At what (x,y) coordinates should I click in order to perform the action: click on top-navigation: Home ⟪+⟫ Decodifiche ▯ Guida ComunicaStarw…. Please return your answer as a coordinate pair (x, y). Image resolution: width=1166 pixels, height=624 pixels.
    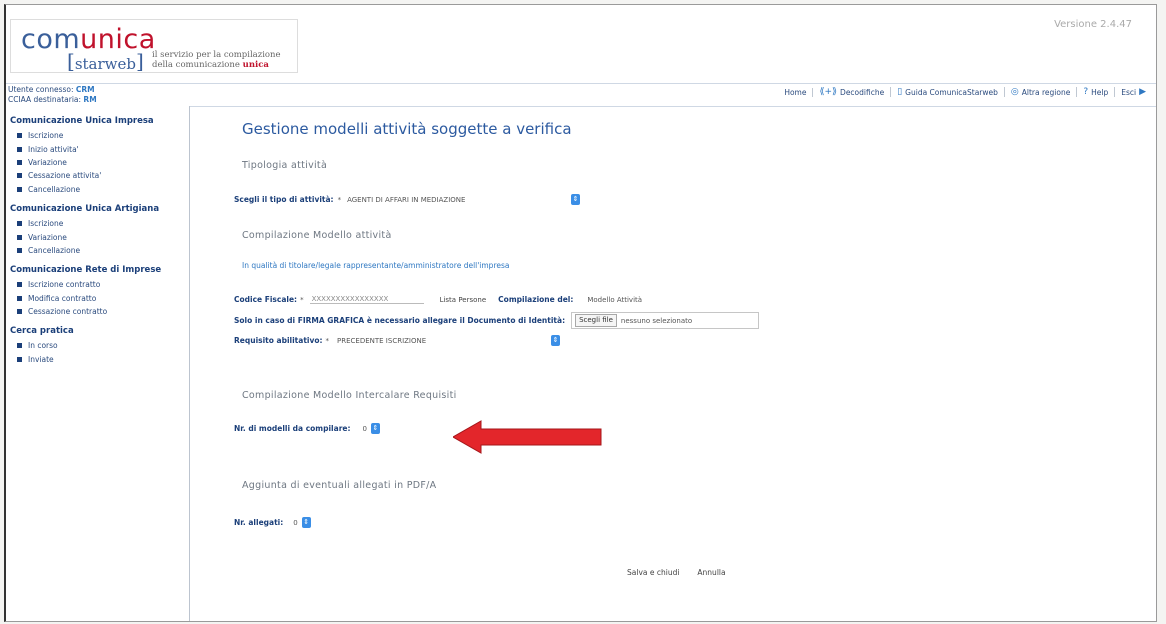
    Looking at the image, I should click on (965, 92).